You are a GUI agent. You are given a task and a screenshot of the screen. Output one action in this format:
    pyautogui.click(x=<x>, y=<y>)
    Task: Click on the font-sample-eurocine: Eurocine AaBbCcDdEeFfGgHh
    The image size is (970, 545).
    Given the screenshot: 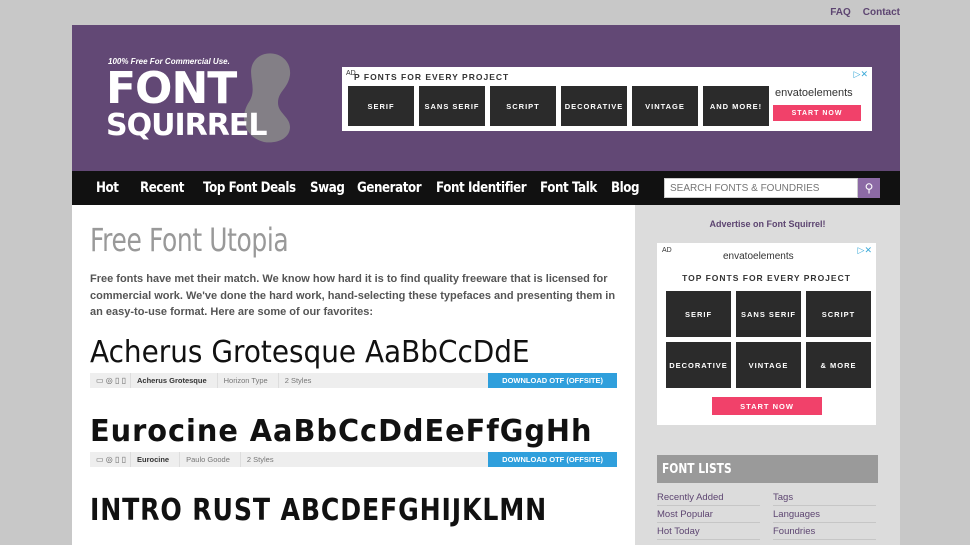 What is the action you would take?
    pyautogui.click(x=343, y=431)
    